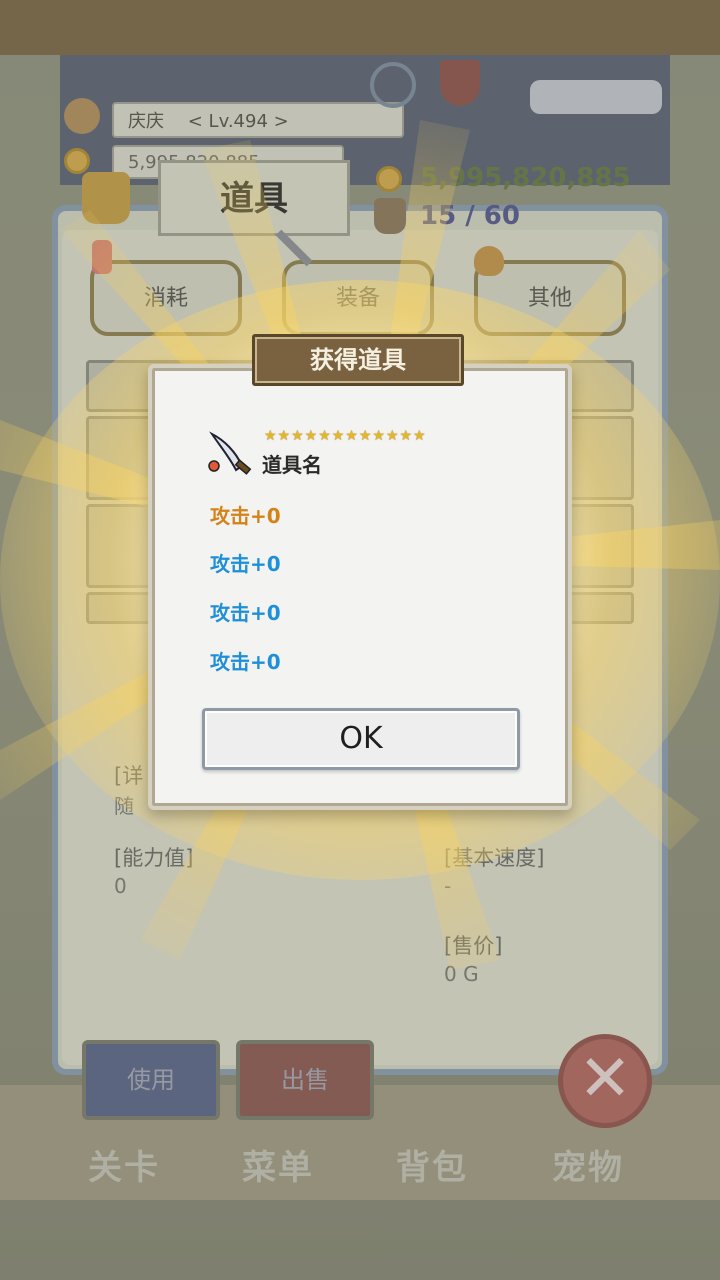 Image resolution: width=720 pixels, height=1280 pixels. Describe the element at coordinates (231, 453) in the screenshot. I see `weapon-icon` at that location.